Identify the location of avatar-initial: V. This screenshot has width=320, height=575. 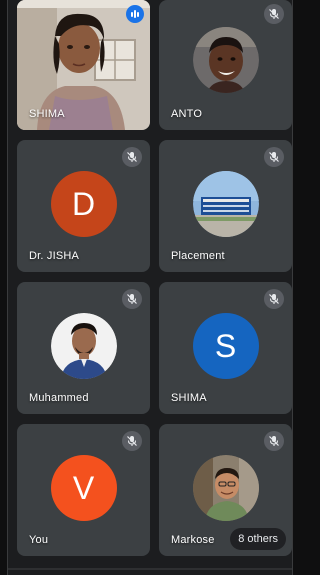
(83, 487).